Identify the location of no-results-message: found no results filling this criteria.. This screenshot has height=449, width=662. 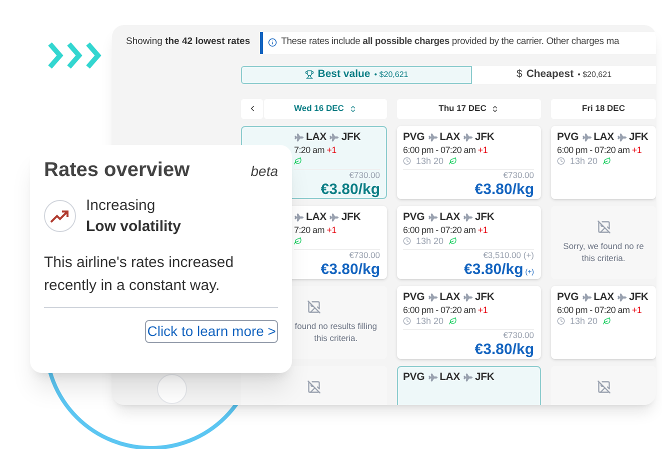
(336, 332).